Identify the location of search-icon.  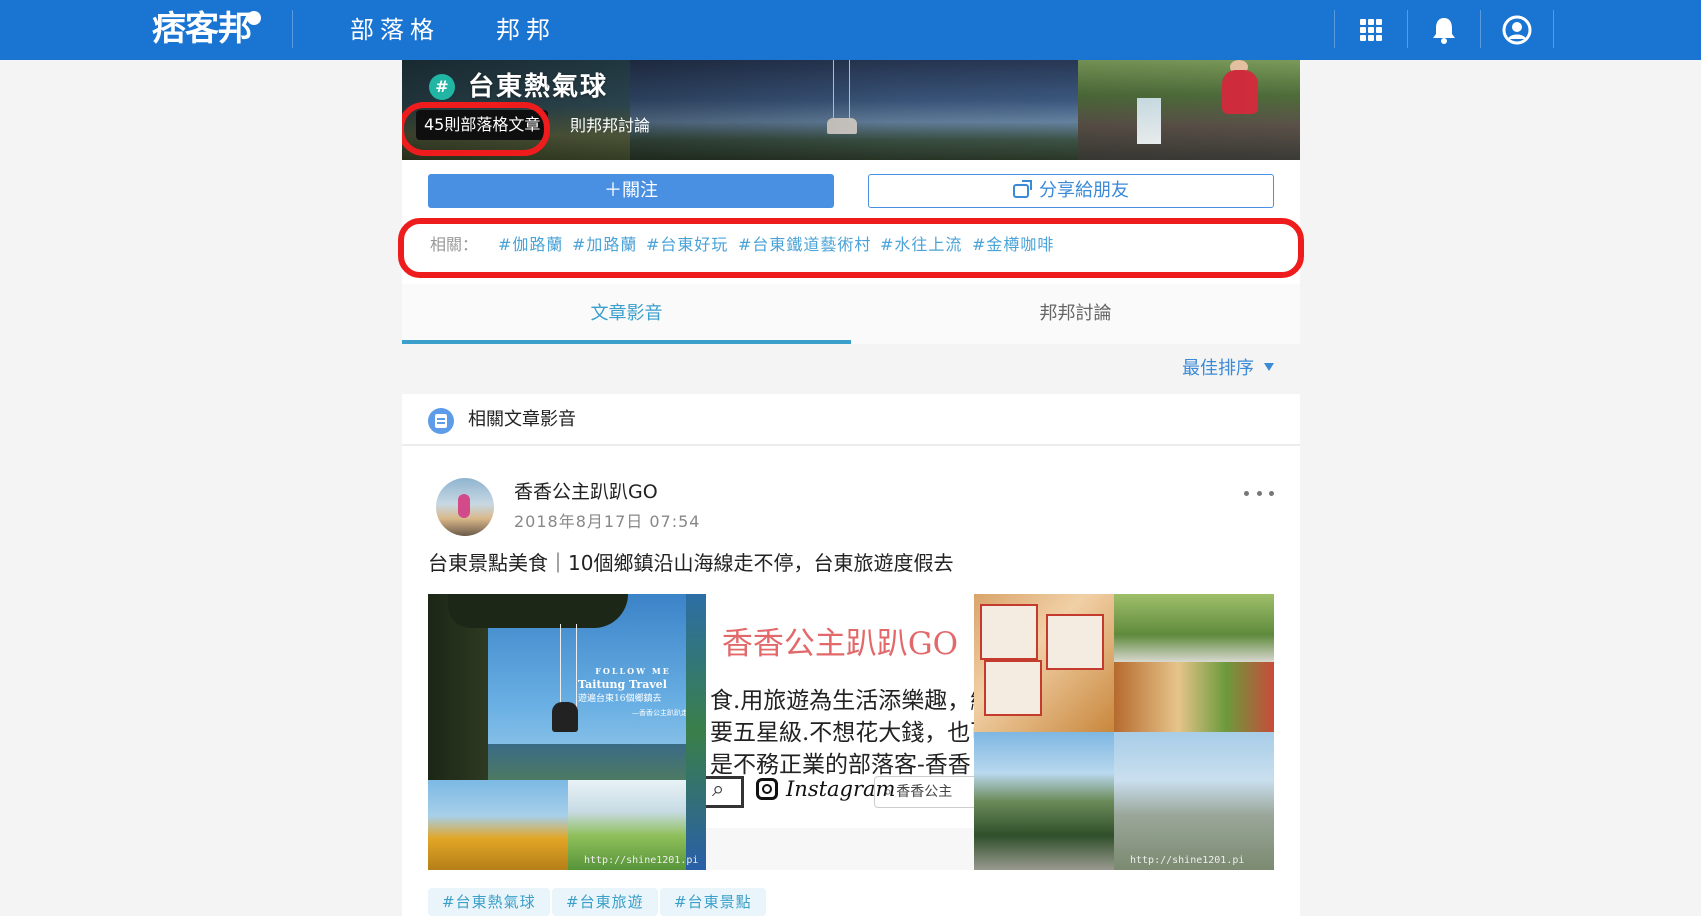
(725, 792).